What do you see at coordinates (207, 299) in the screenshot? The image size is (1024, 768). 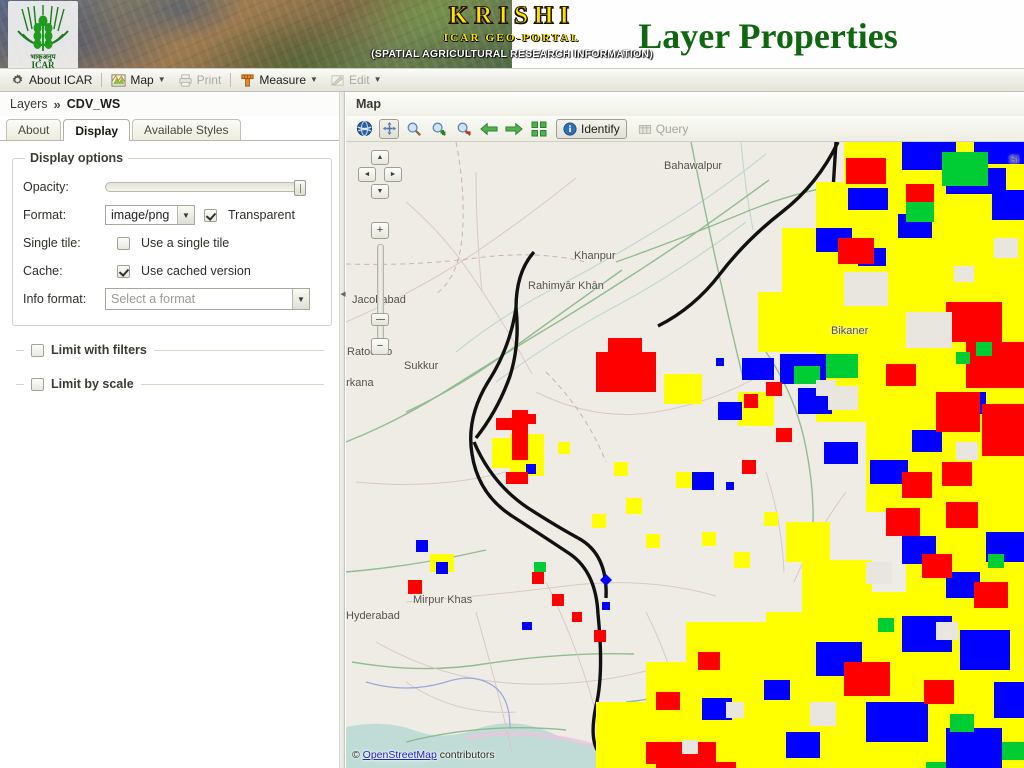 I see `info-format-select: Select a format ▼` at bounding box center [207, 299].